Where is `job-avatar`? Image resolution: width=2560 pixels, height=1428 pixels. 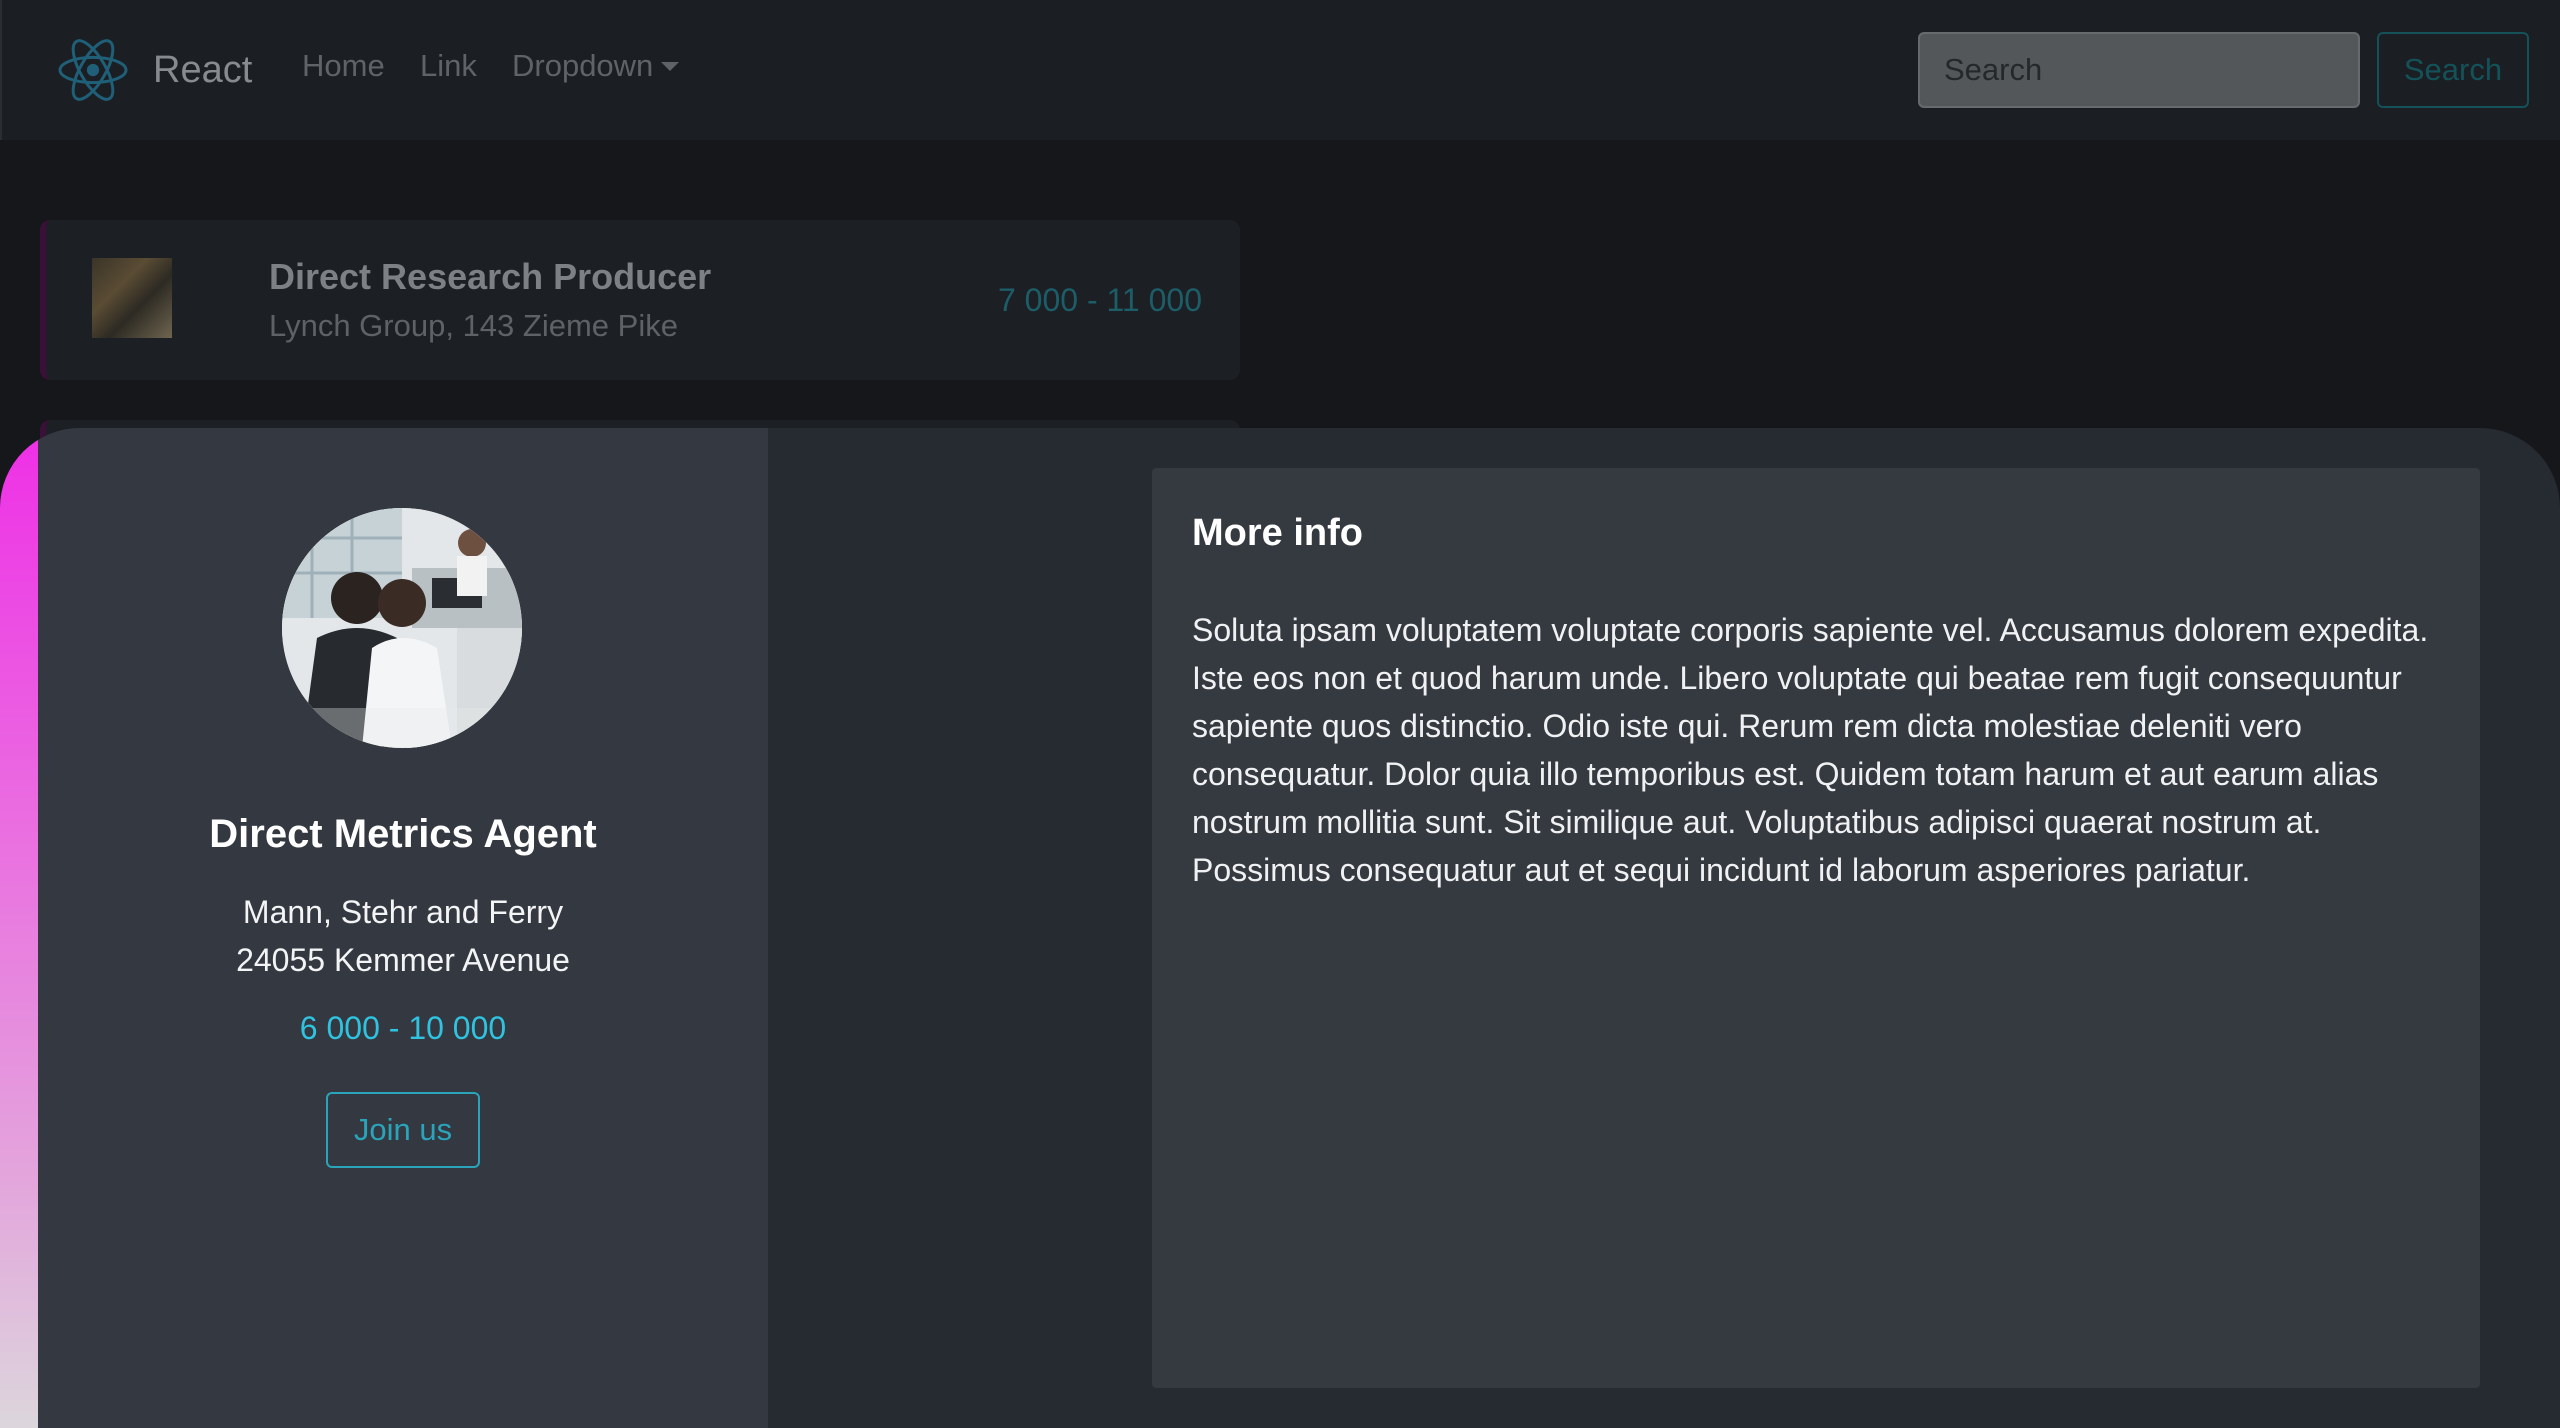
job-avatar is located at coordinates (402, 628).